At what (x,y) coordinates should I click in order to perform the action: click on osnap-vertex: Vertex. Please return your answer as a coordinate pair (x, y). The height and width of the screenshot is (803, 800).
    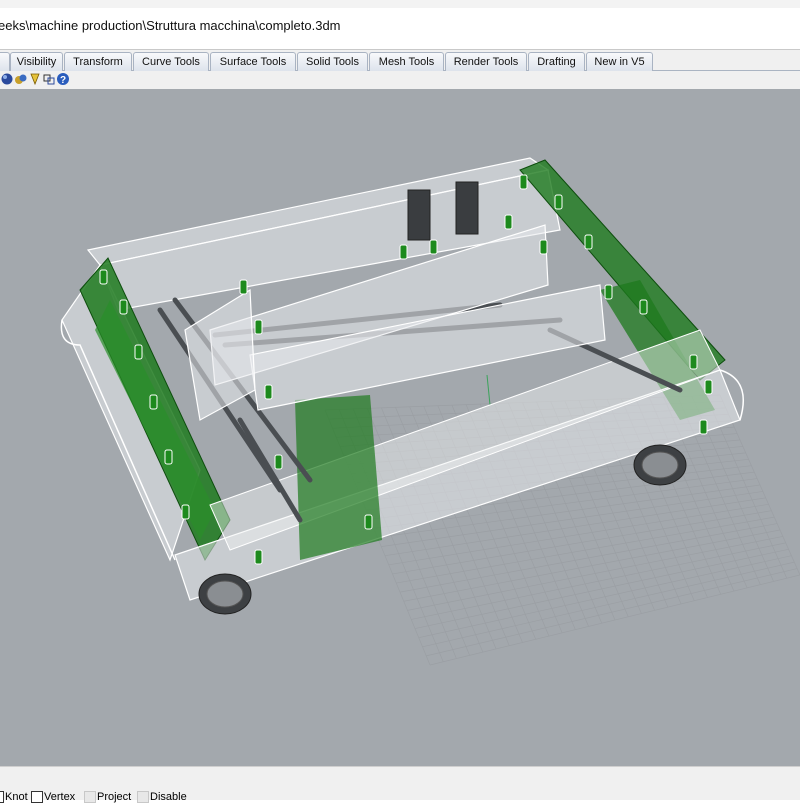
    Looking at the image, I should click on (53, 797).